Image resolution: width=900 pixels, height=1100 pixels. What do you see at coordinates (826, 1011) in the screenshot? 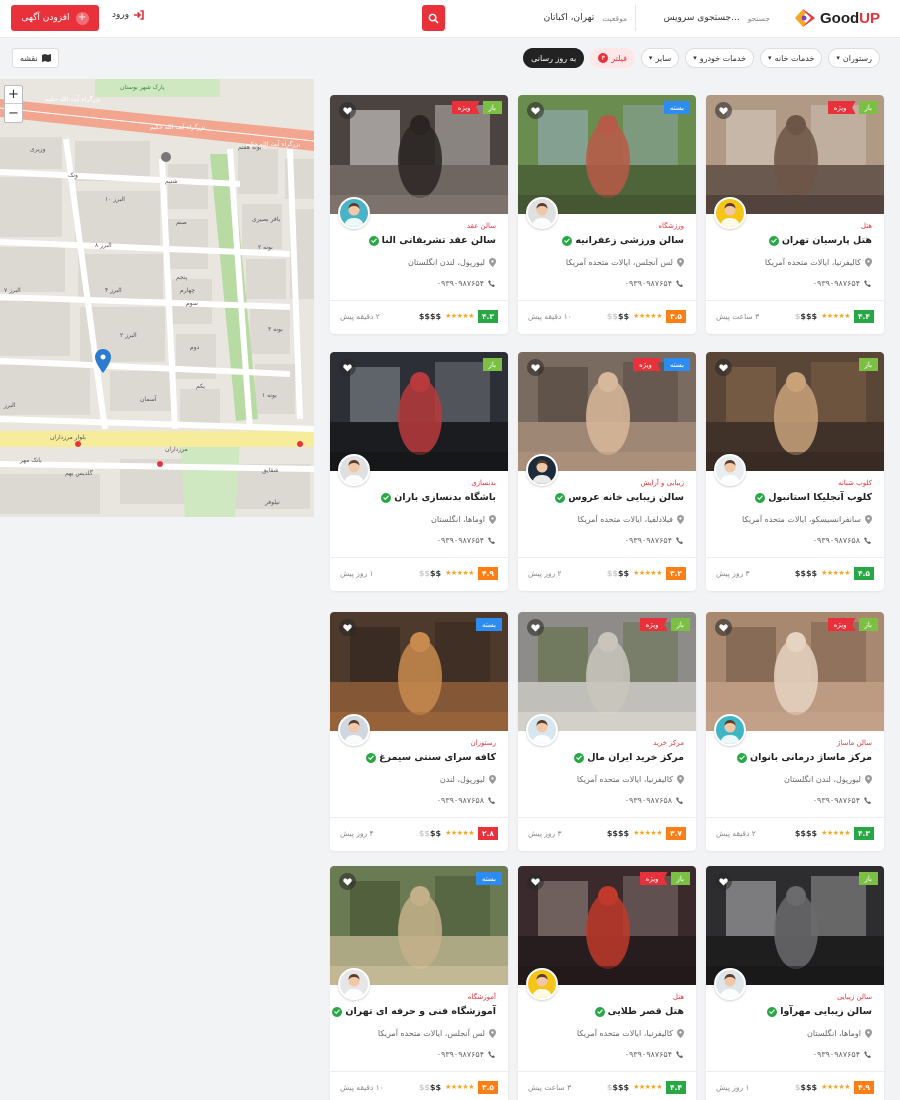
I see `listing-title: سالن زیبایی مهرآوا` at bounding box center [826, 1011].